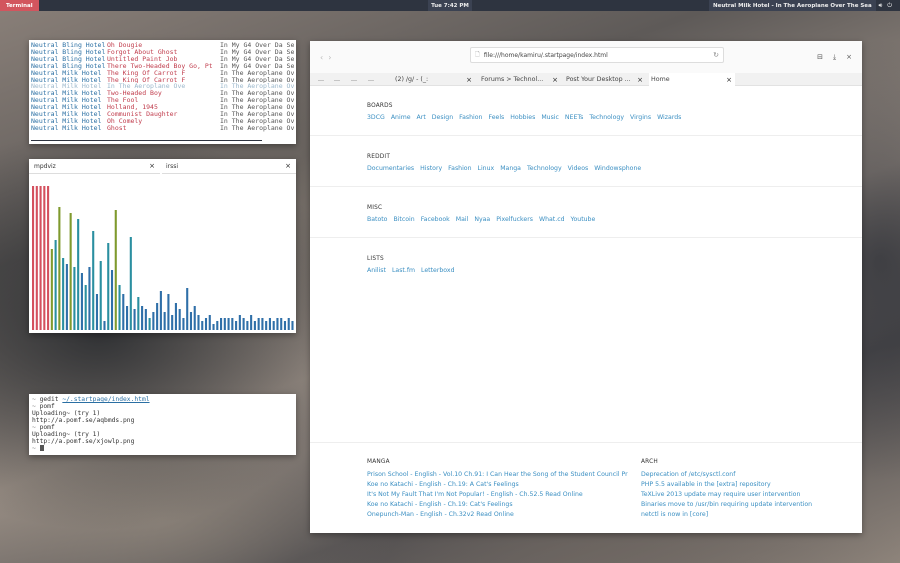 This screenshot has width=900, height=563. I want to click on tab-mpdviz: mpdviz ×, so click(94, 166).